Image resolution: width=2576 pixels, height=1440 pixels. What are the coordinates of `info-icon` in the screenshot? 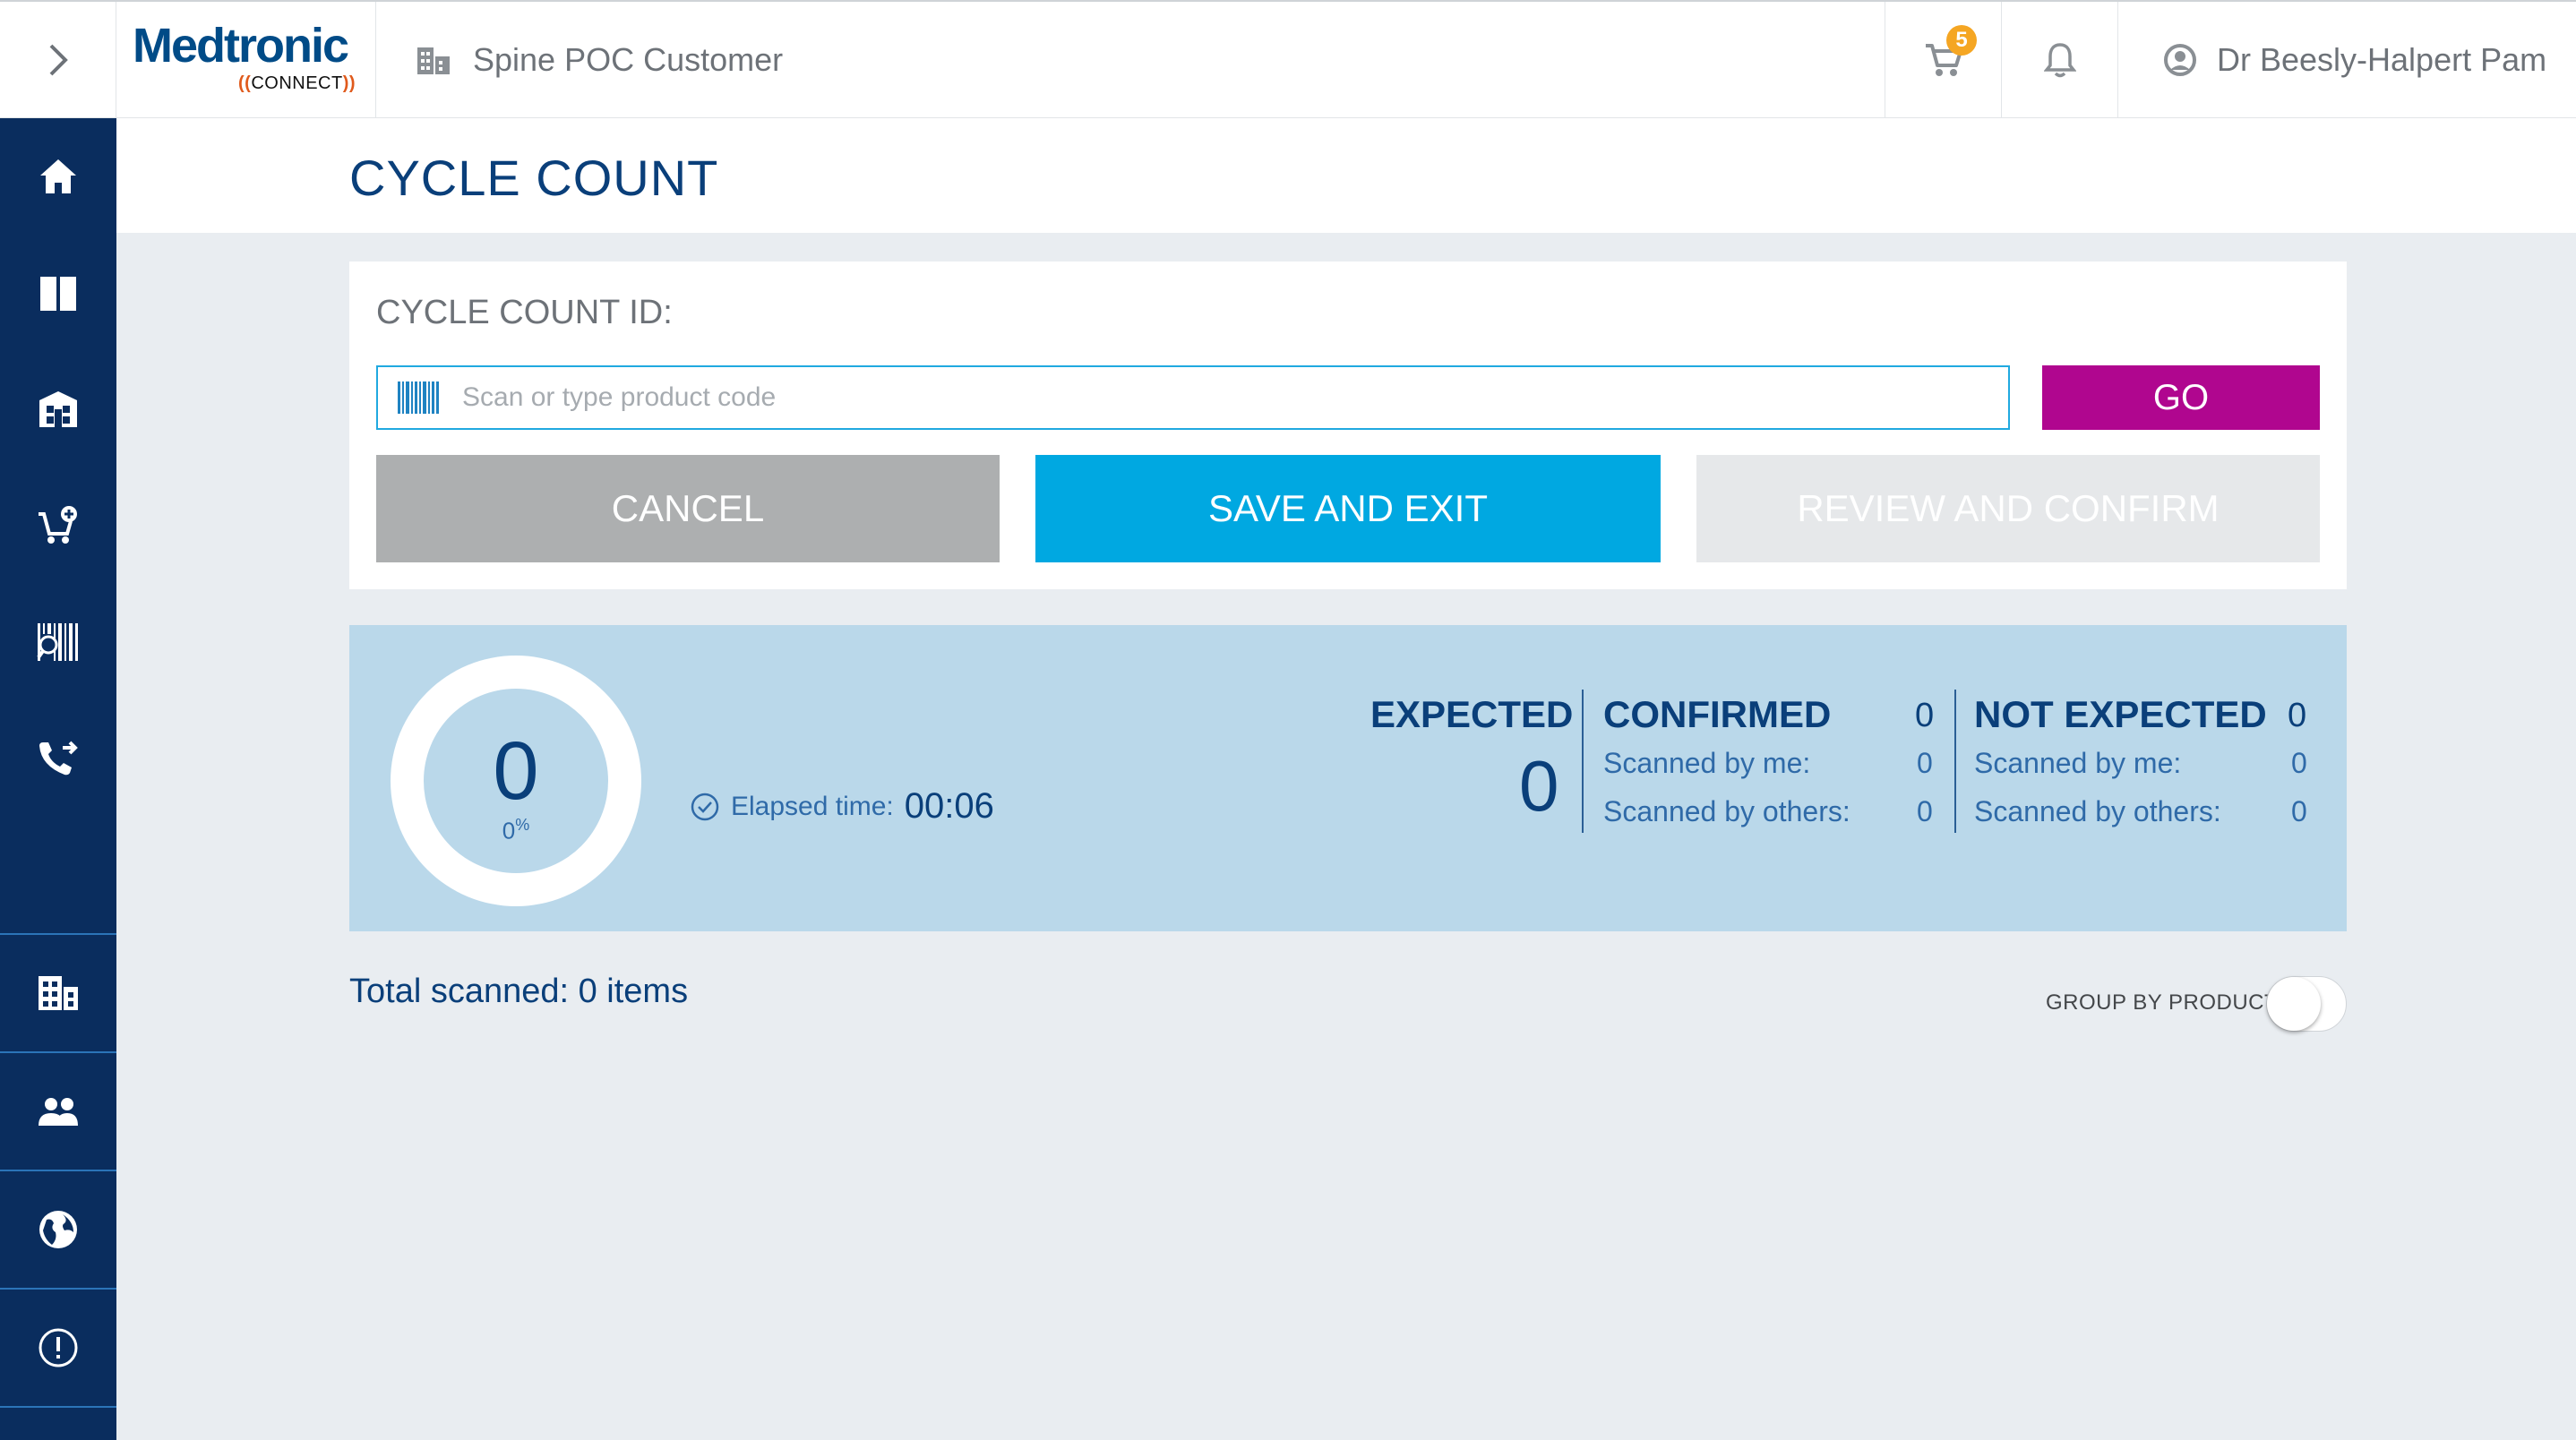 It's located at (58, 1348).